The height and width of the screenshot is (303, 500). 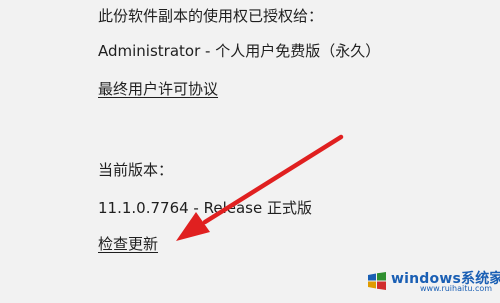 What do you see at coordinates (128, 244) in the screenshot?
I see `check-update-link: 检查更新` at bounding box center [128, 244].